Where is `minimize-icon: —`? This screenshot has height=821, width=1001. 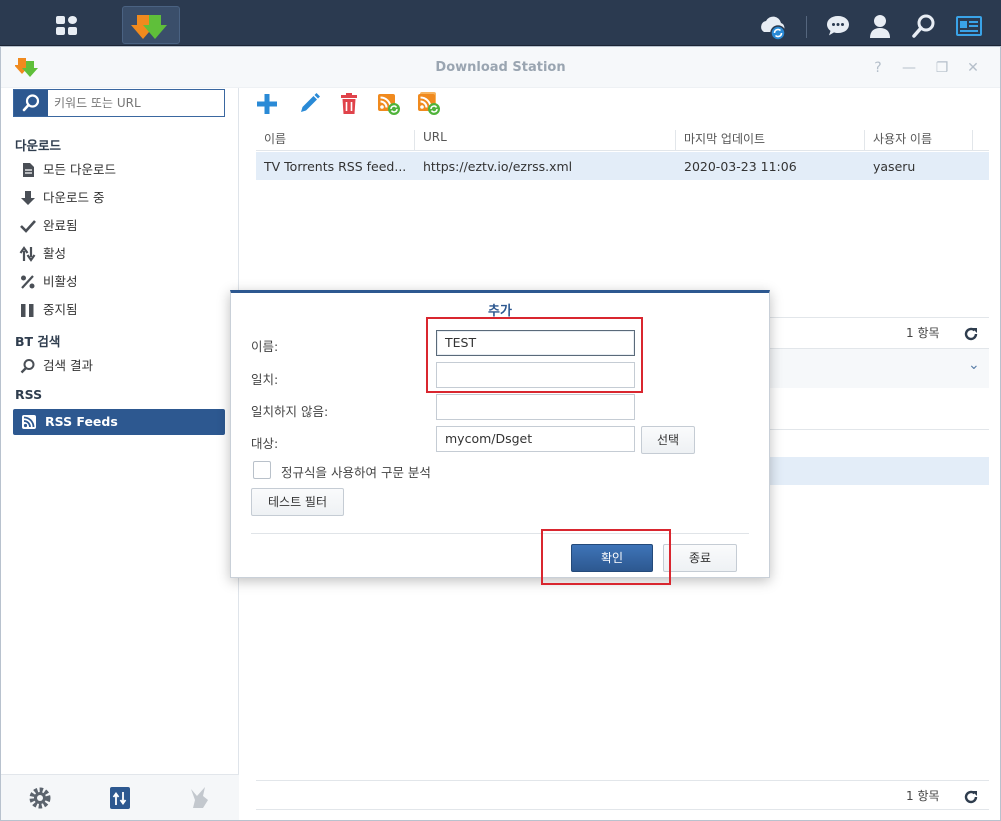
minimize-icon: — is located at coordinates (909, 68).